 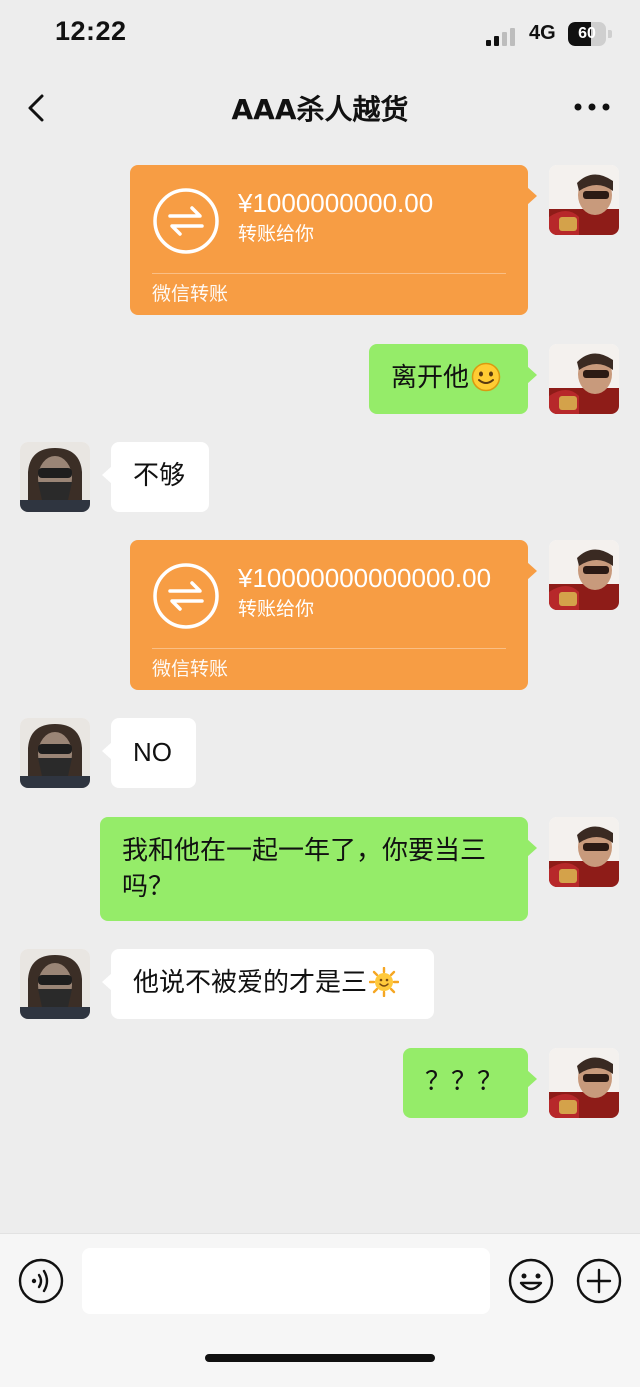 What do you see at coordinates (384, 982) in the screenshot?
I see `sun-face-icon` at bounding box center [384, 982].